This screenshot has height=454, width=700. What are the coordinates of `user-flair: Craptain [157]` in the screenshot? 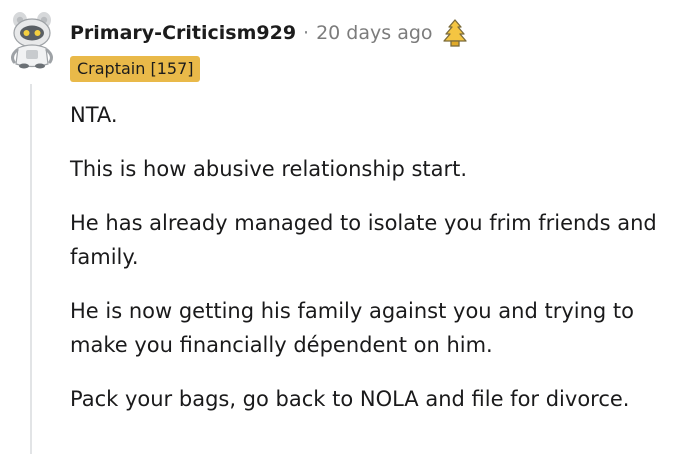 It's located at (135, 69).